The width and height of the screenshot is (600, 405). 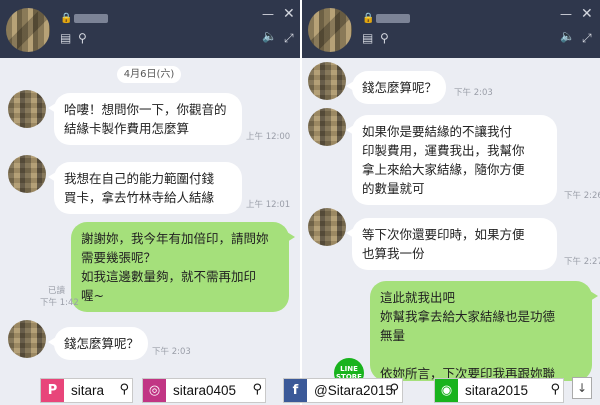 What do you see at coordinates (149, 74) in the screenshot?
I see `date-separator: 4月6日(六)` at bounding box center [149, 74].